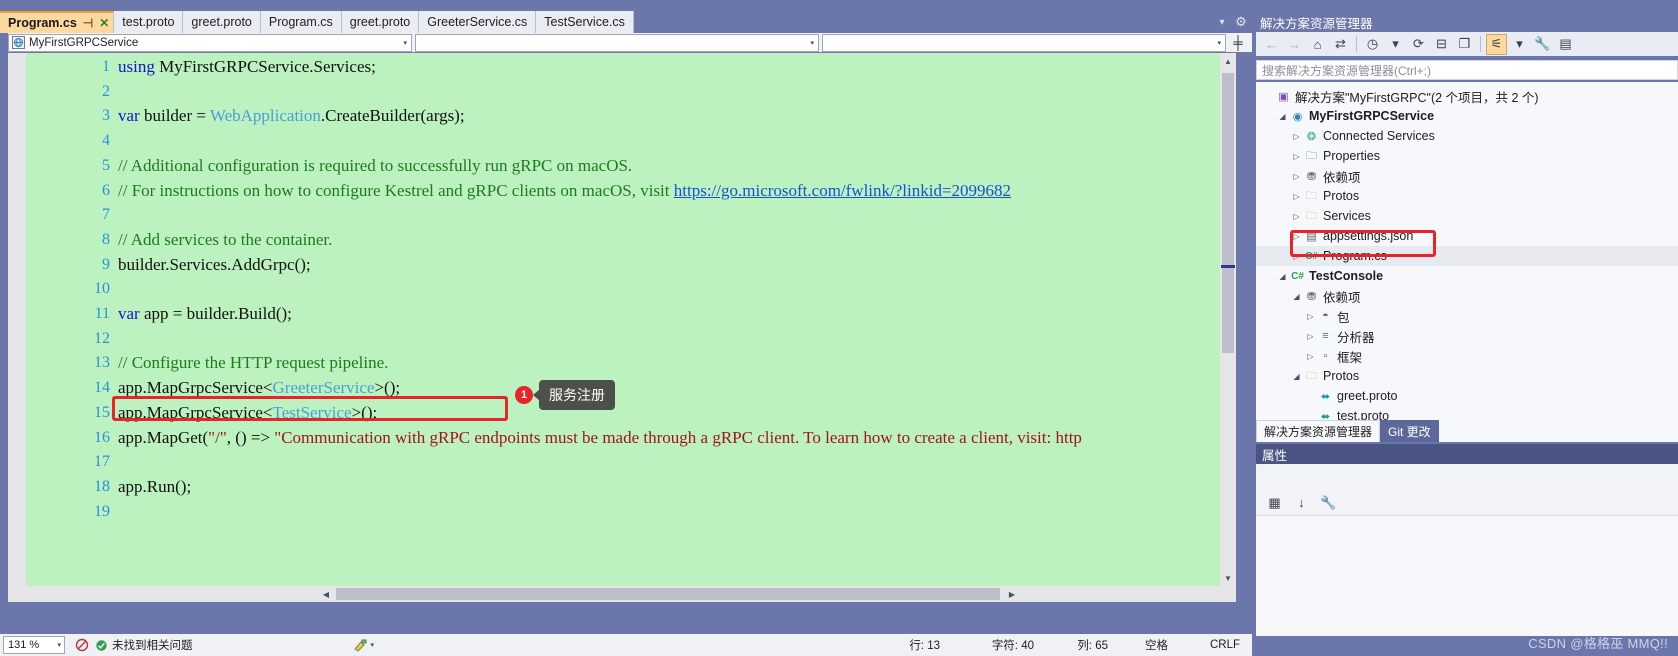 The width and height of the screenshot is (1678, 656). What do you see at coordinates (210, 42) in the screenshot?
I see `navbar-type-dropdown: MyFirstGRPCService ▾` at bounding box center [210, 42].